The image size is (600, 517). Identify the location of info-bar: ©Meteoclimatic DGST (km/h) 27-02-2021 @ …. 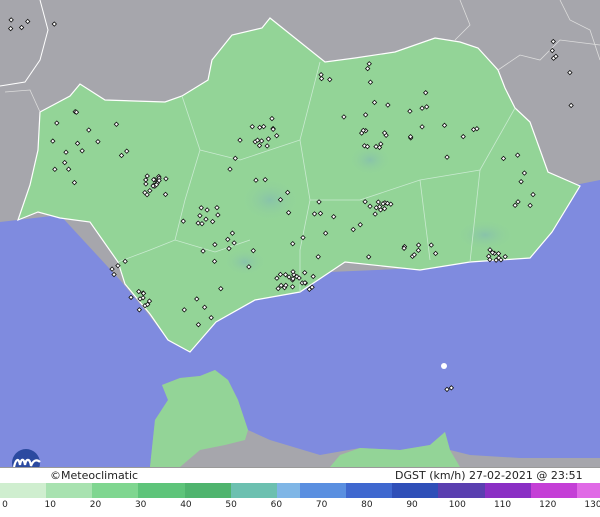
(300, 482).